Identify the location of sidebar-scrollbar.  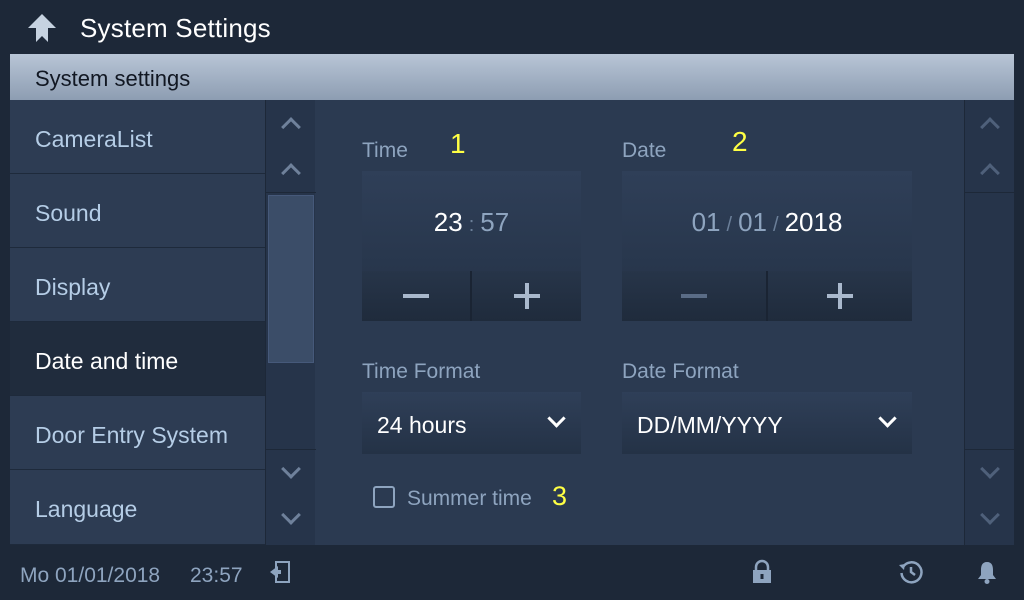
(290, 322).